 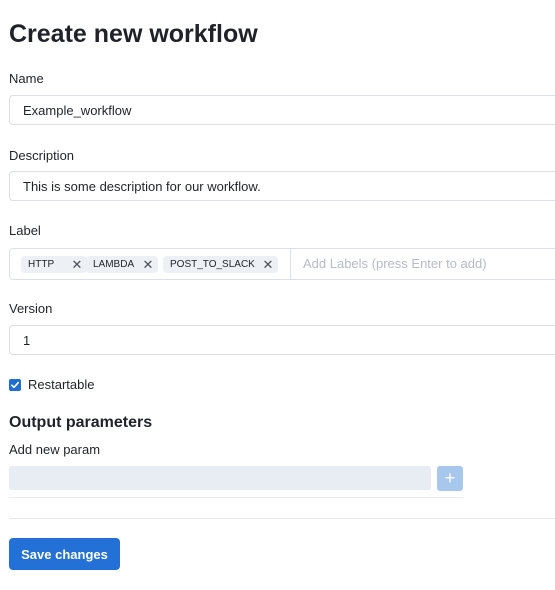 I want to click on check-icon, so click(x=15, y=385).